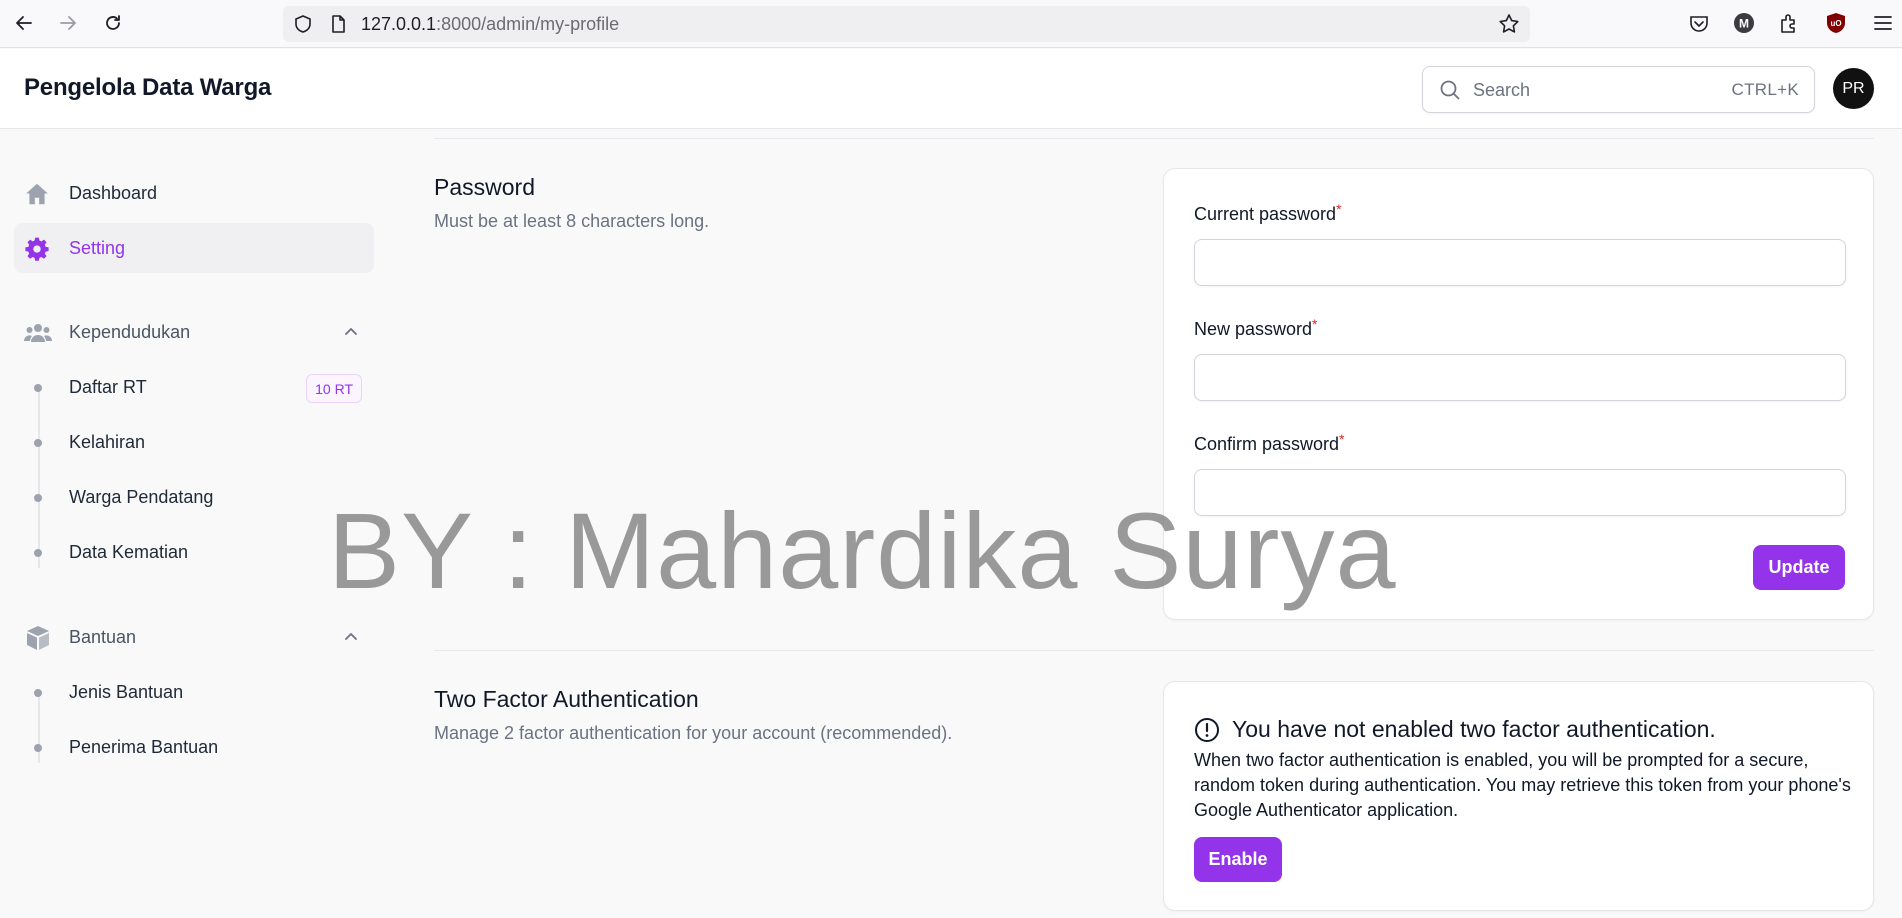 Image resolution: width=1902 pixels, height=918 pixels. I want to click on brand-title: Pengelola Data Warga, so click(147, 88).